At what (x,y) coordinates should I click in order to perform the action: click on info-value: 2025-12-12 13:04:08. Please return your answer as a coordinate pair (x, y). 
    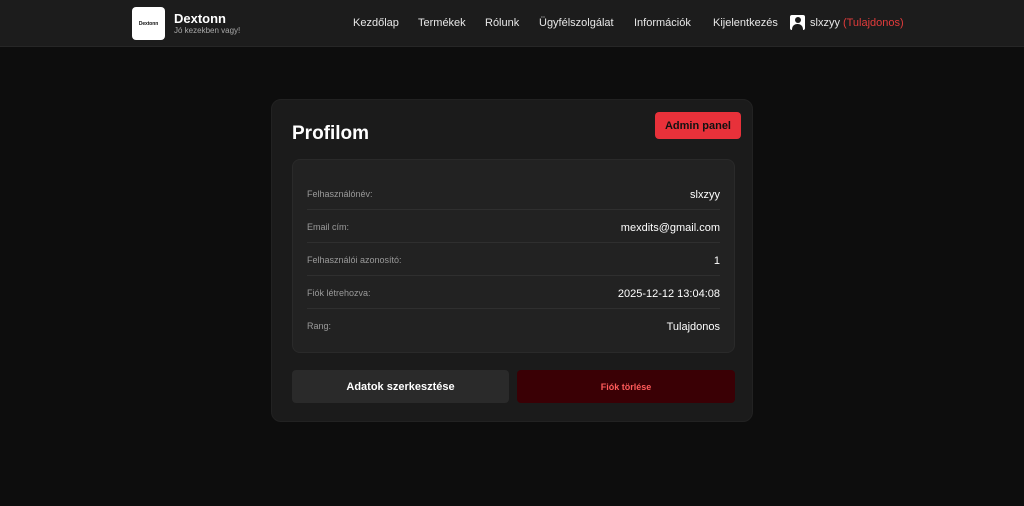
    Looking at the image, I should click on (668, 294).